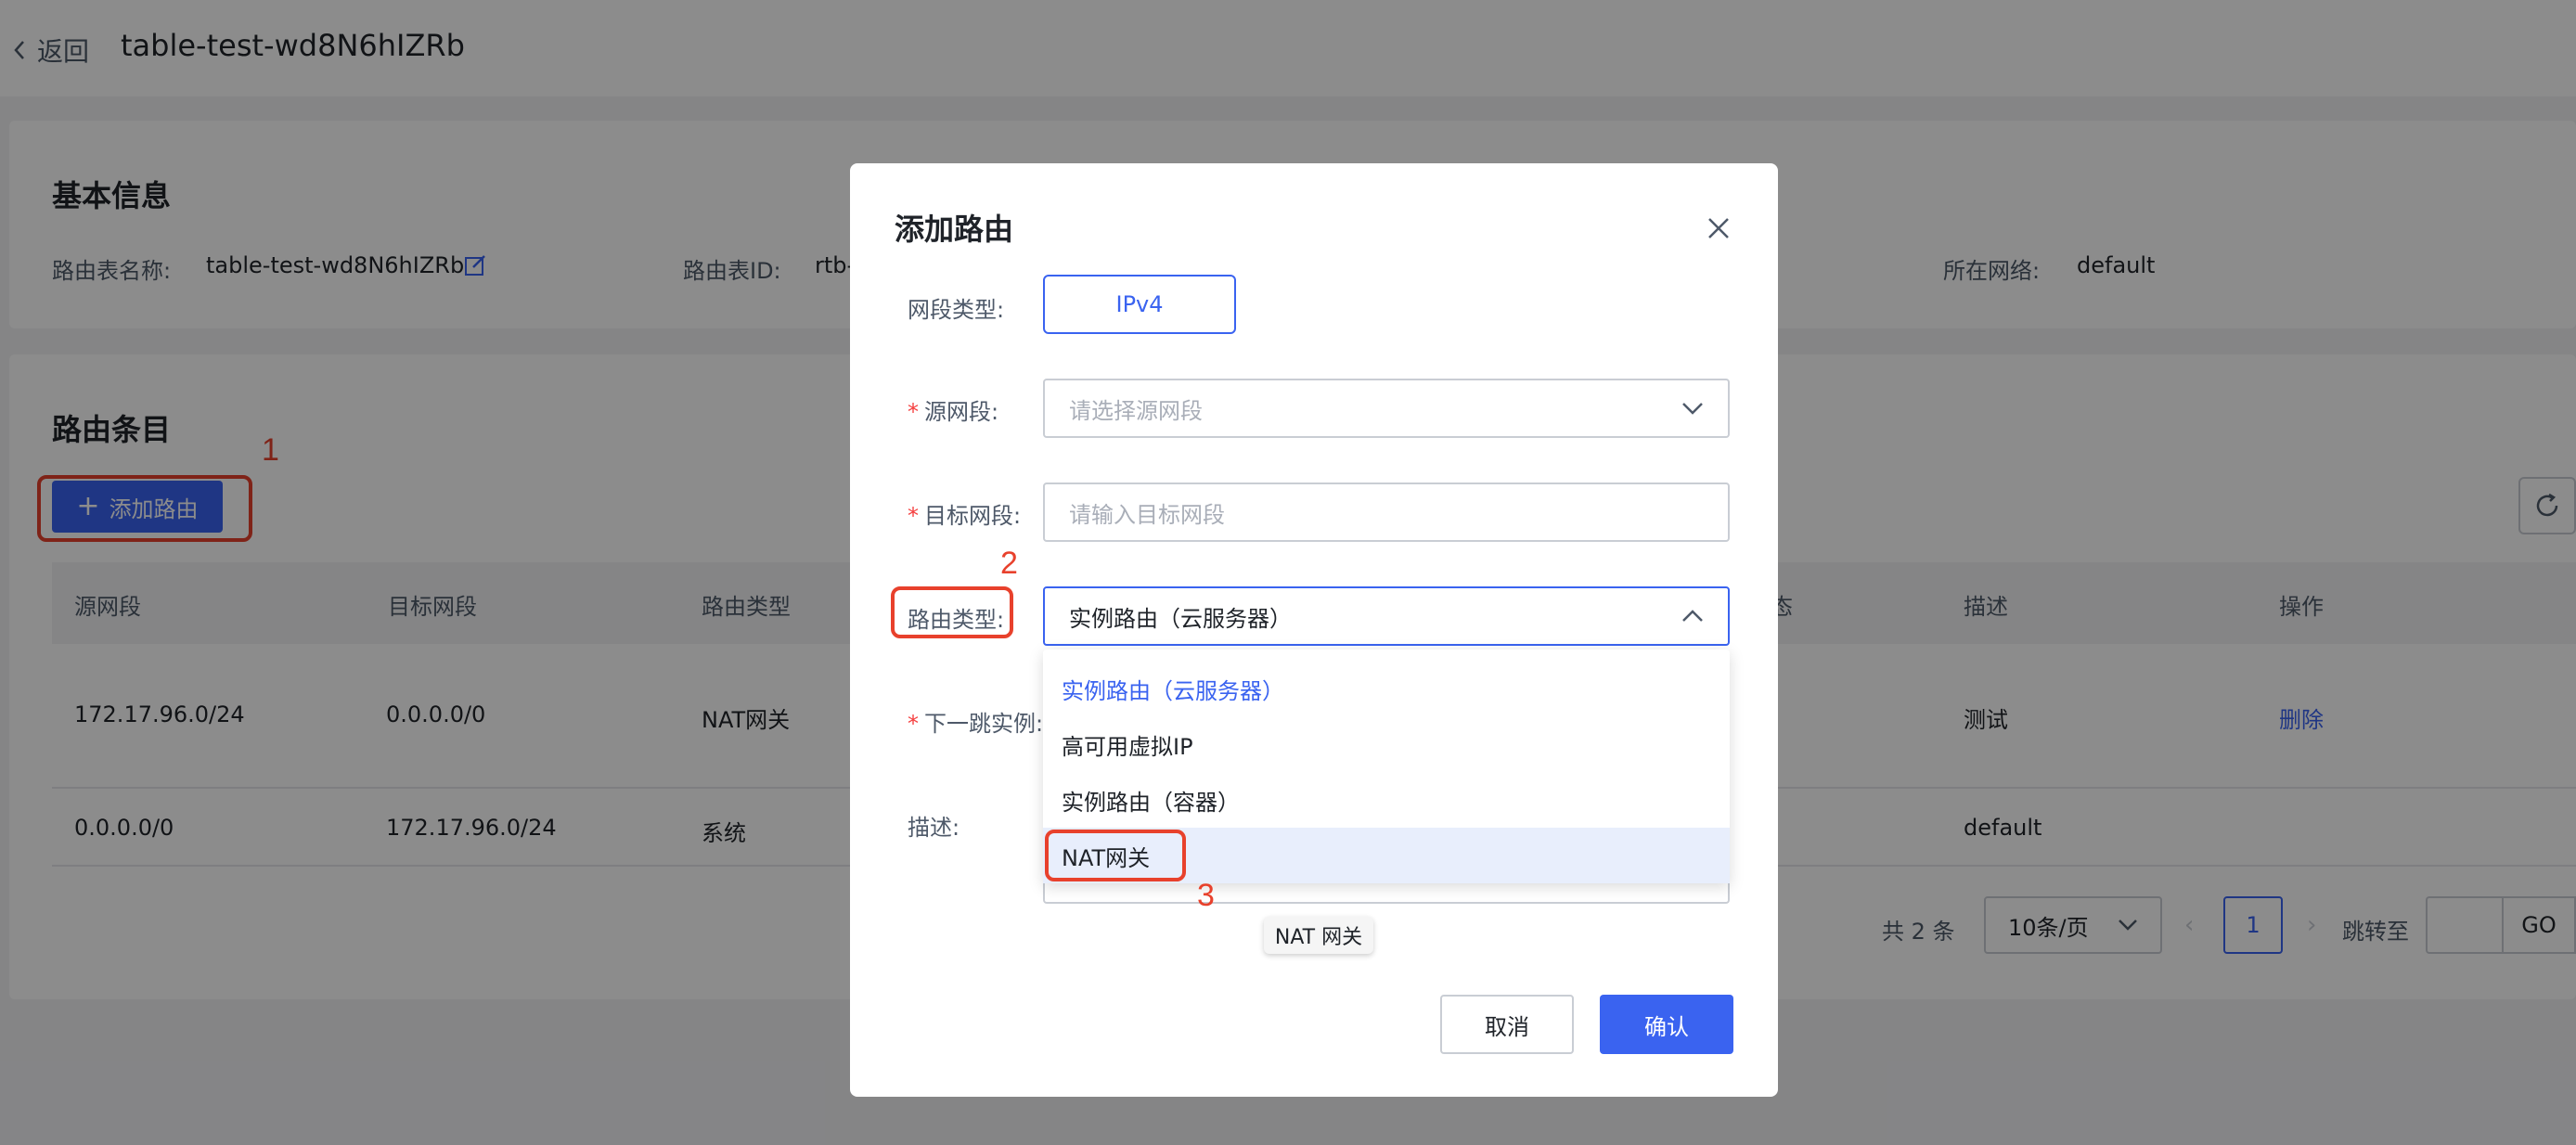  I want to click on target-placeholder: 请输入目标网段, so click(1147, 514).